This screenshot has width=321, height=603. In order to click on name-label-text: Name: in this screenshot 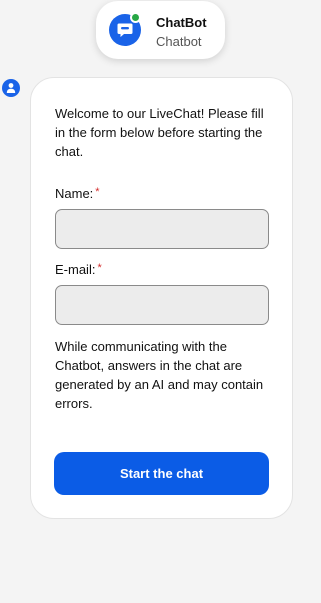, I will do `click(74, 193)`.